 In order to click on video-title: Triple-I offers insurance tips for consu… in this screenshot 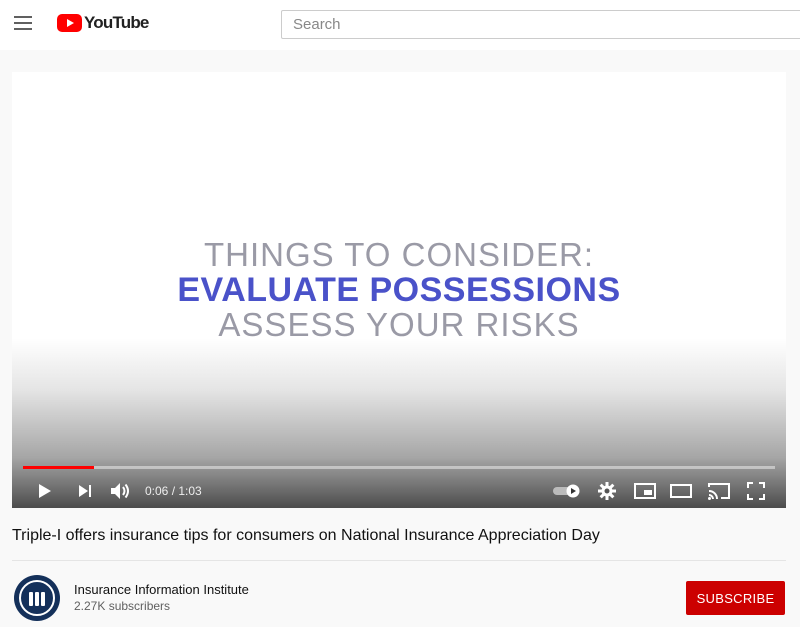, I will do `click(306, 535)`.